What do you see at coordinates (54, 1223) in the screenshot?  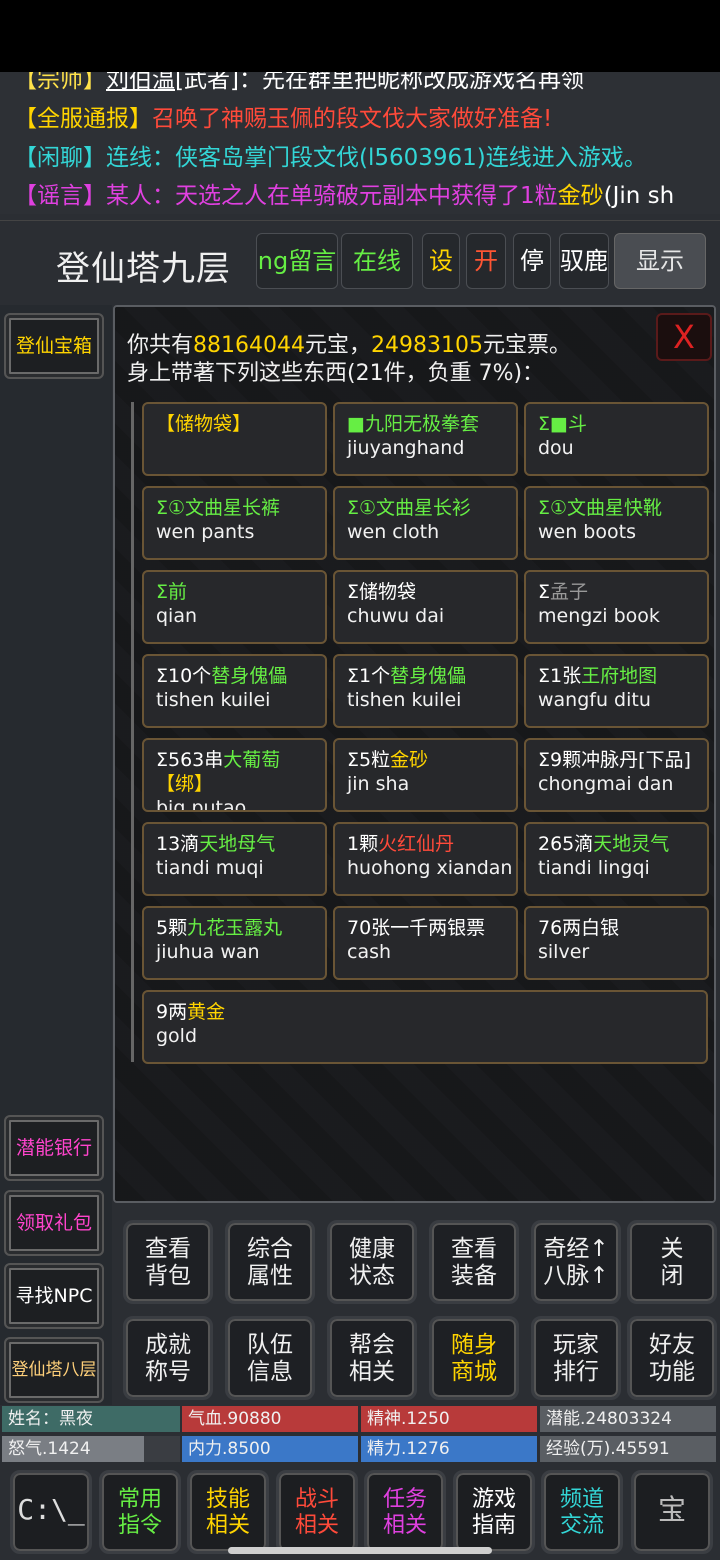 I see `sidebar-item-gift-pack: 领取礼包` at bounding box center [54, 1223].